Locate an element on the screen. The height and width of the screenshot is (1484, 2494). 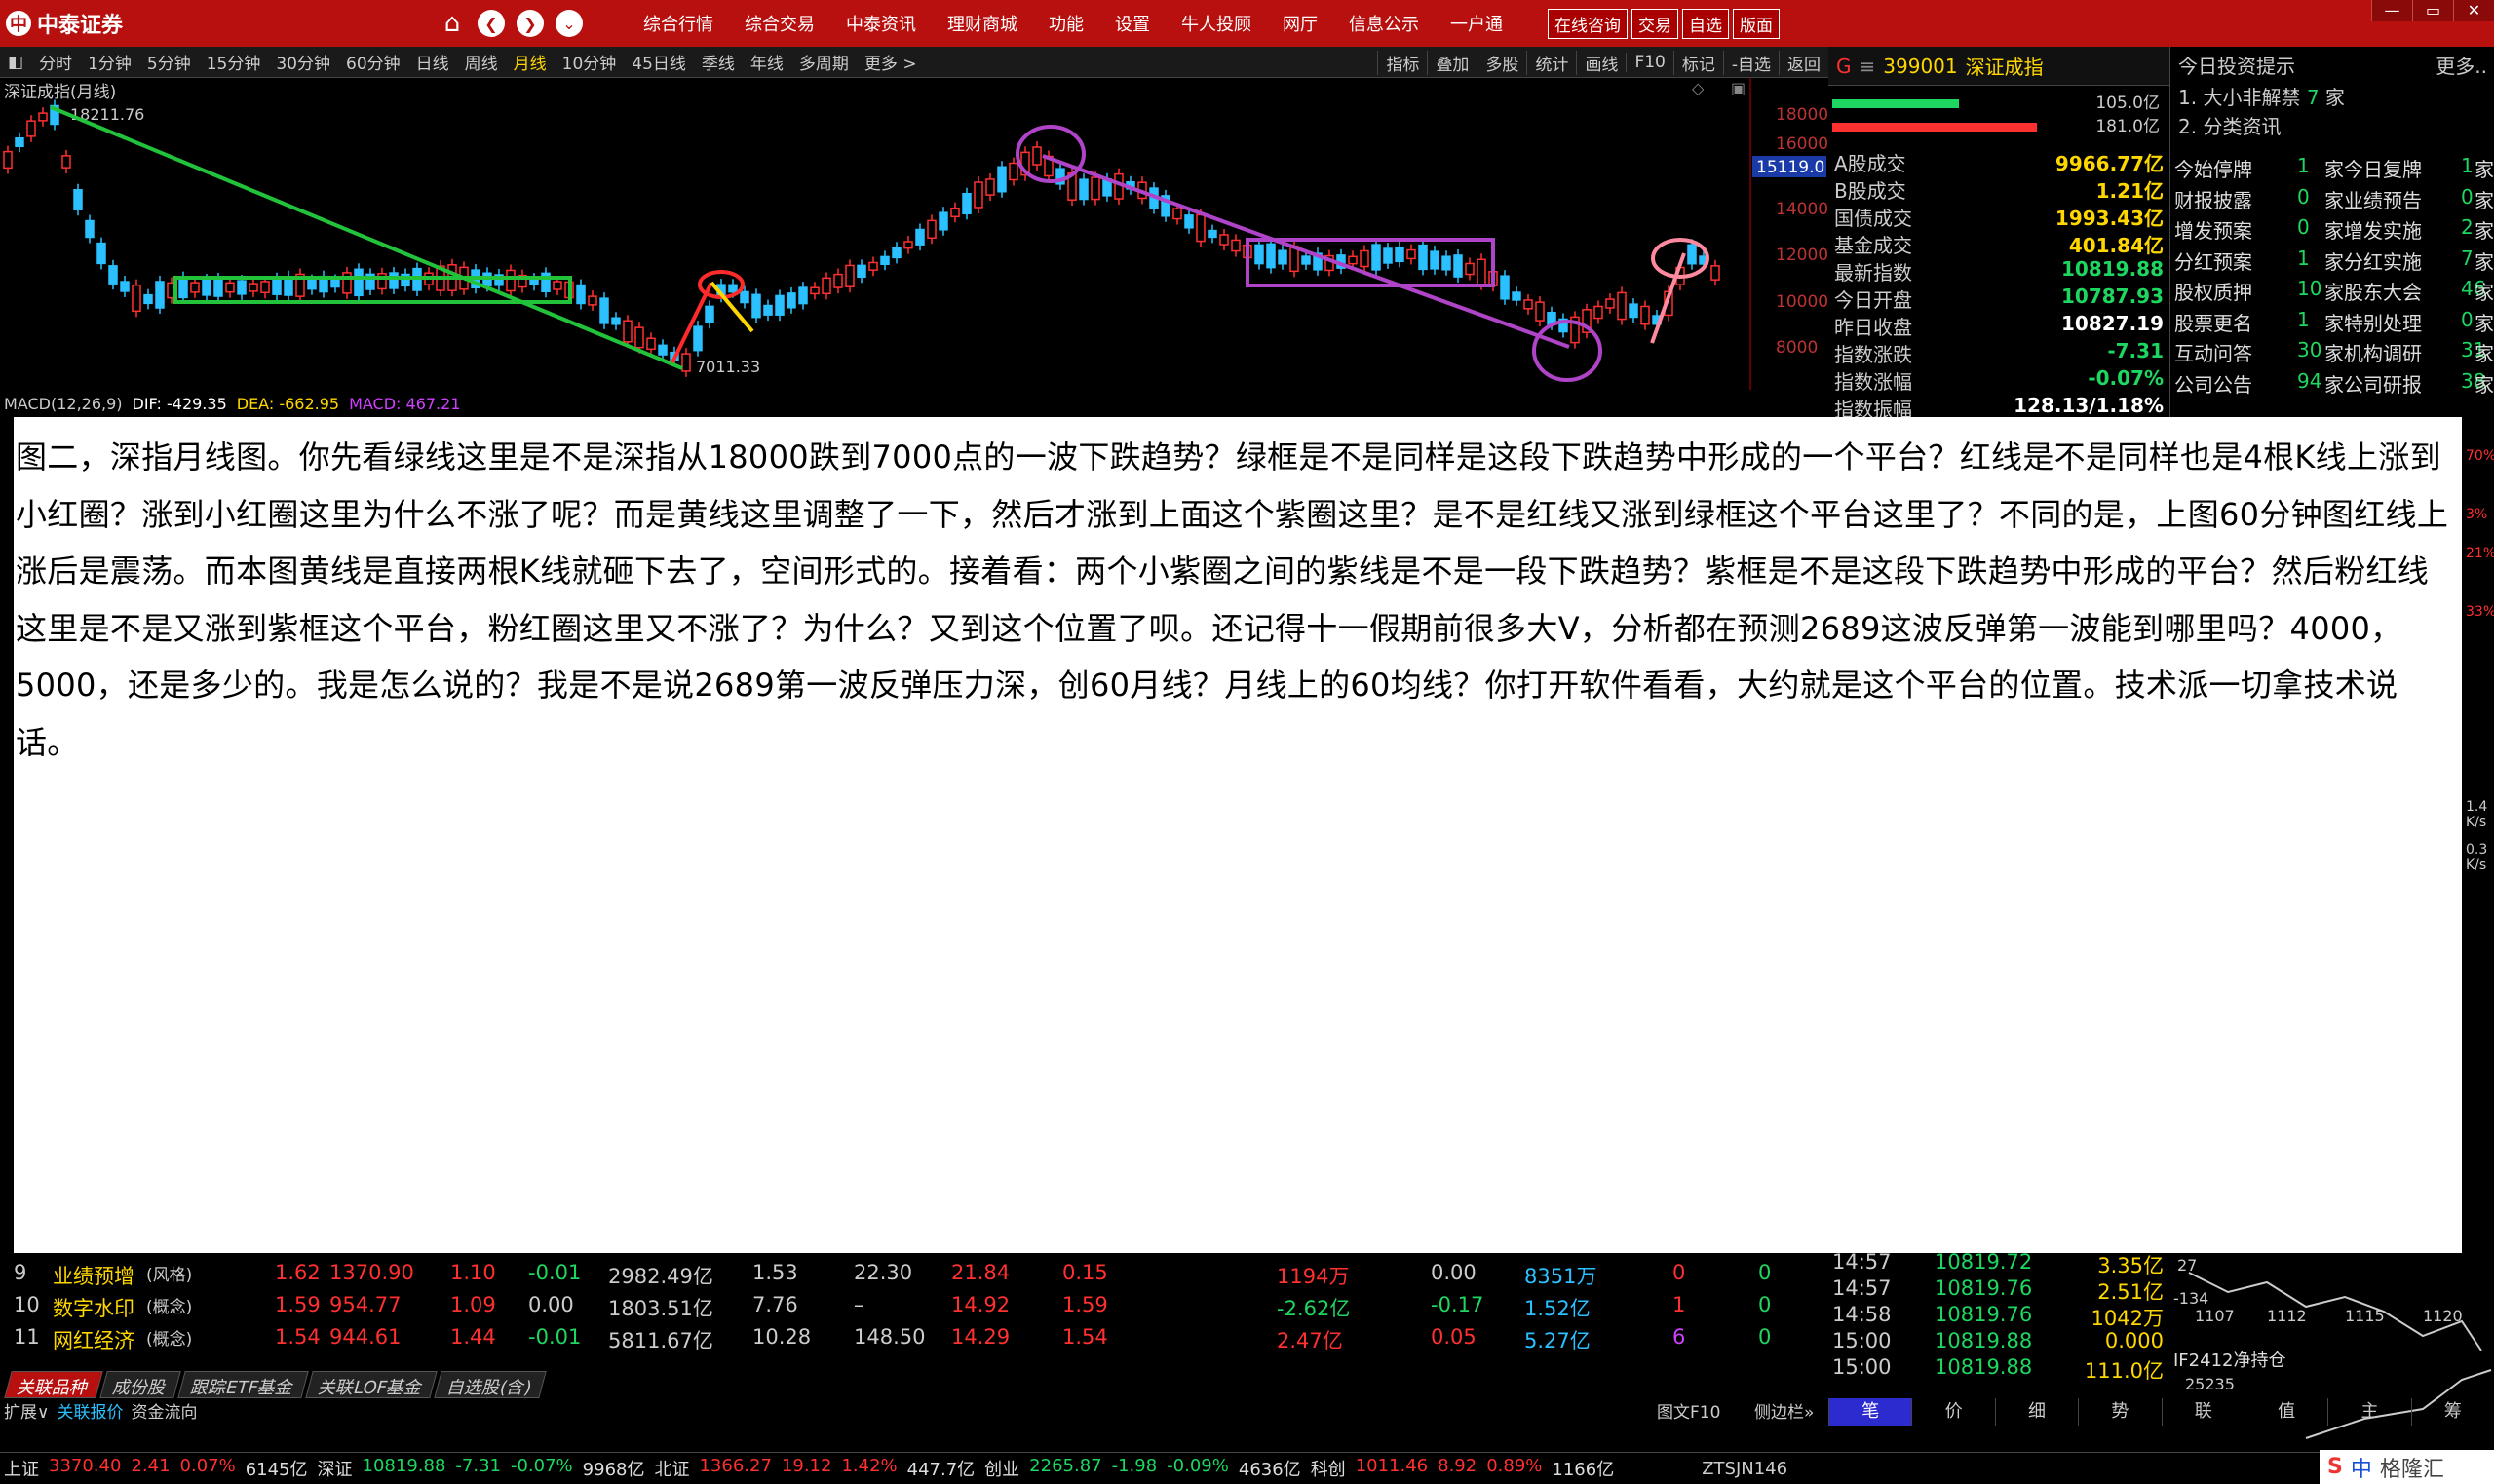
tool-indicator: 指标 is located at coordinates (1402, 62).